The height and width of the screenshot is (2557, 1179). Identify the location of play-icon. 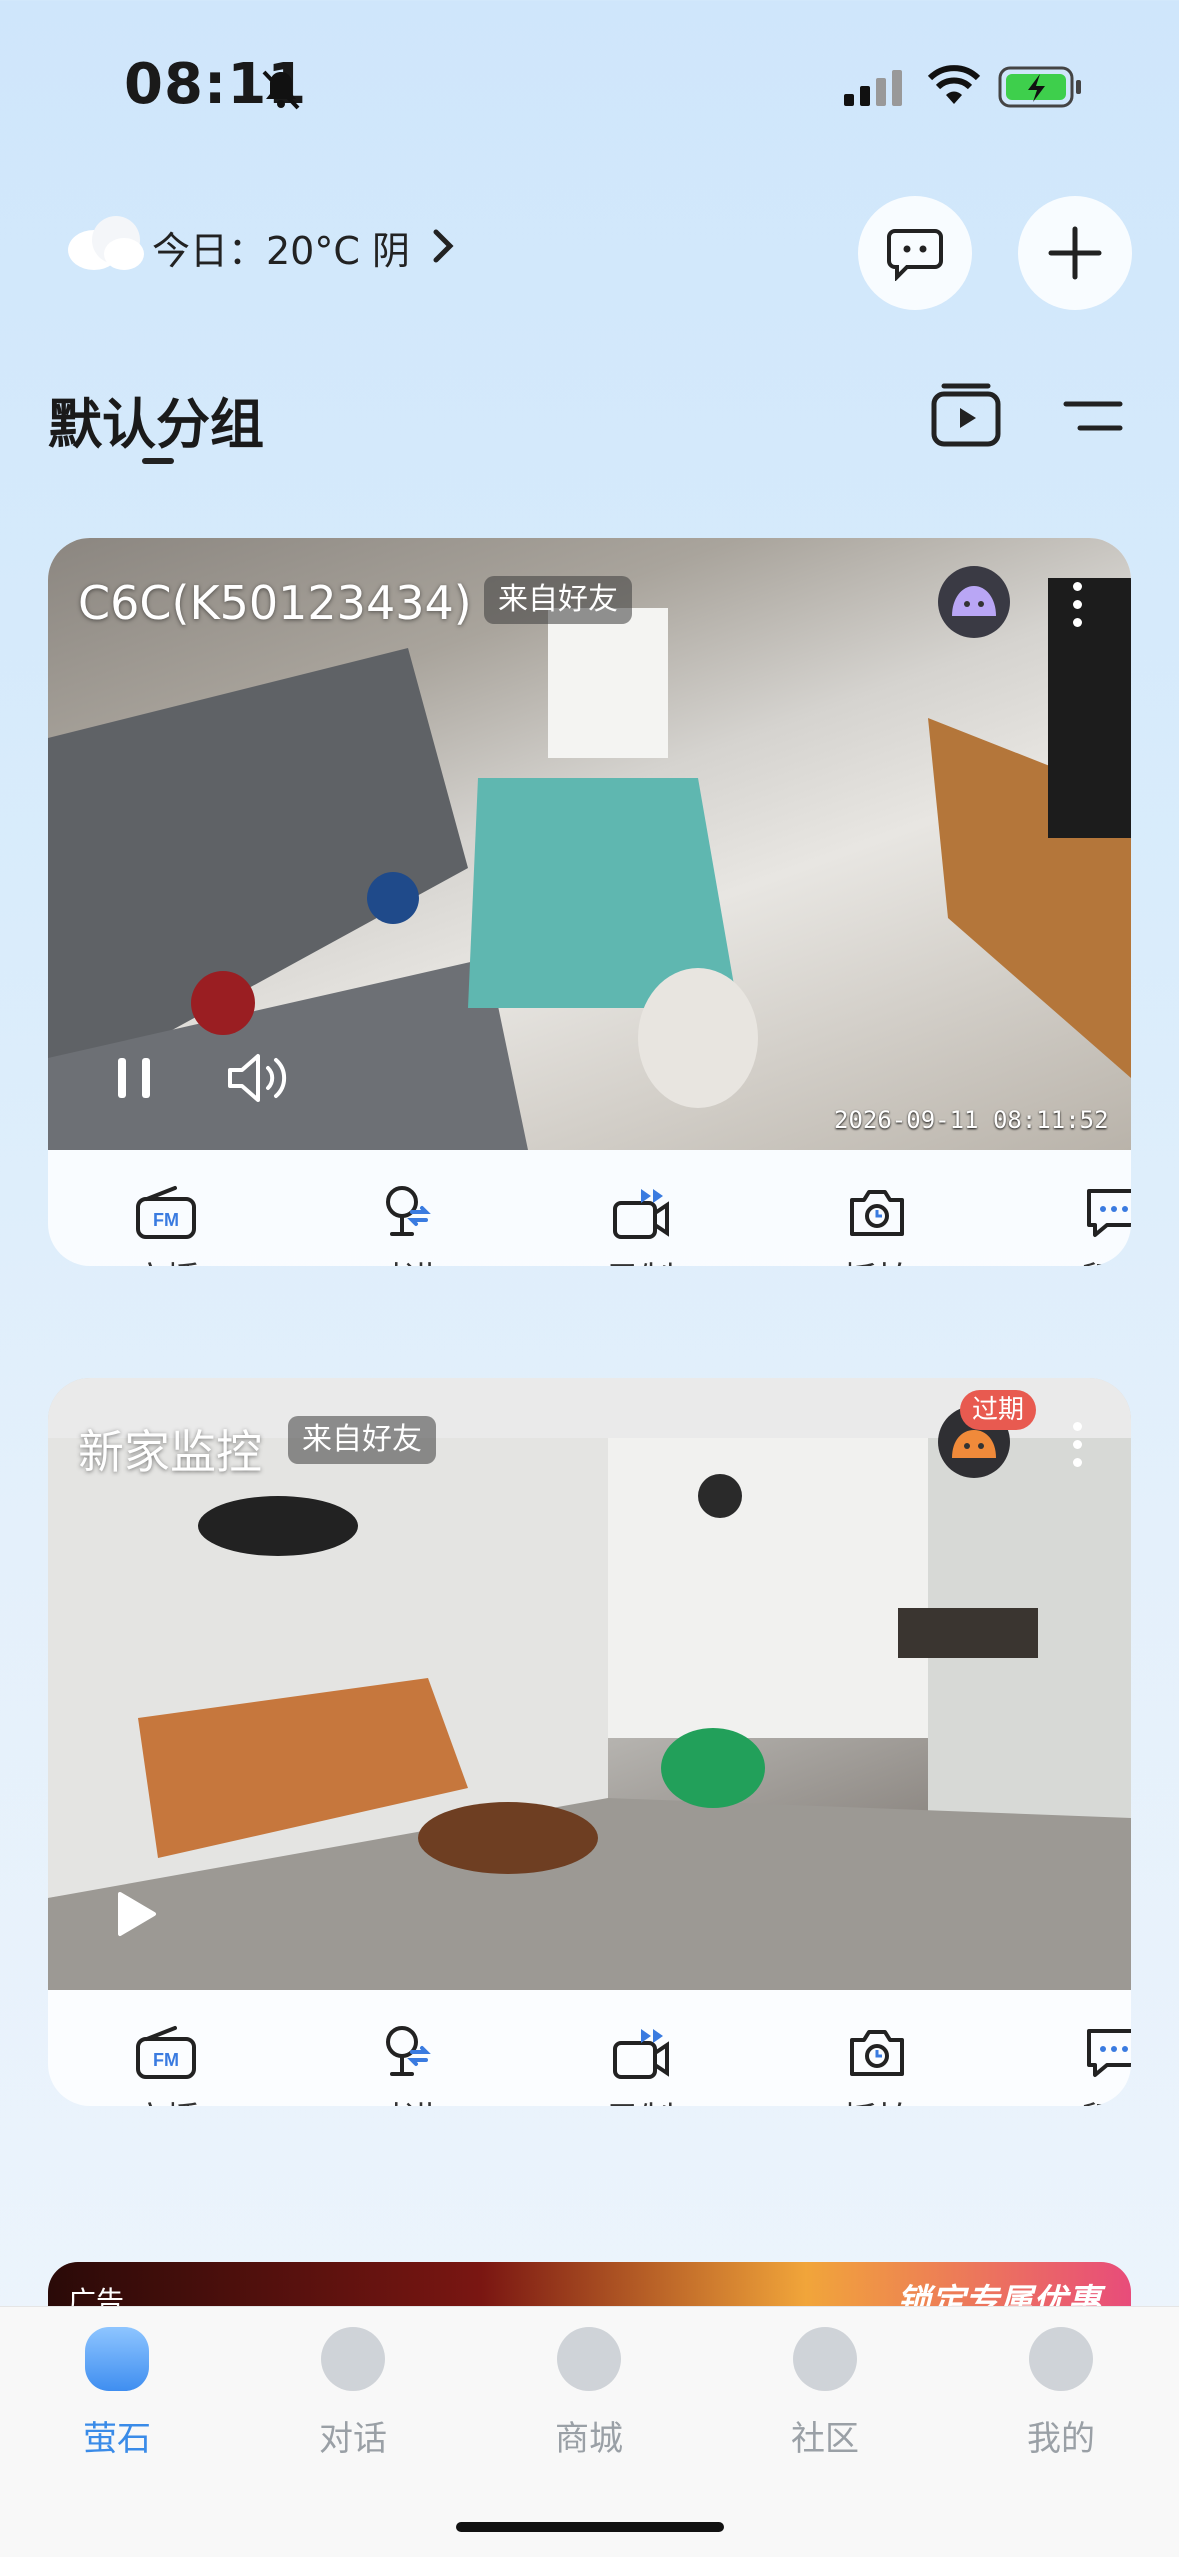
(136, 1916).